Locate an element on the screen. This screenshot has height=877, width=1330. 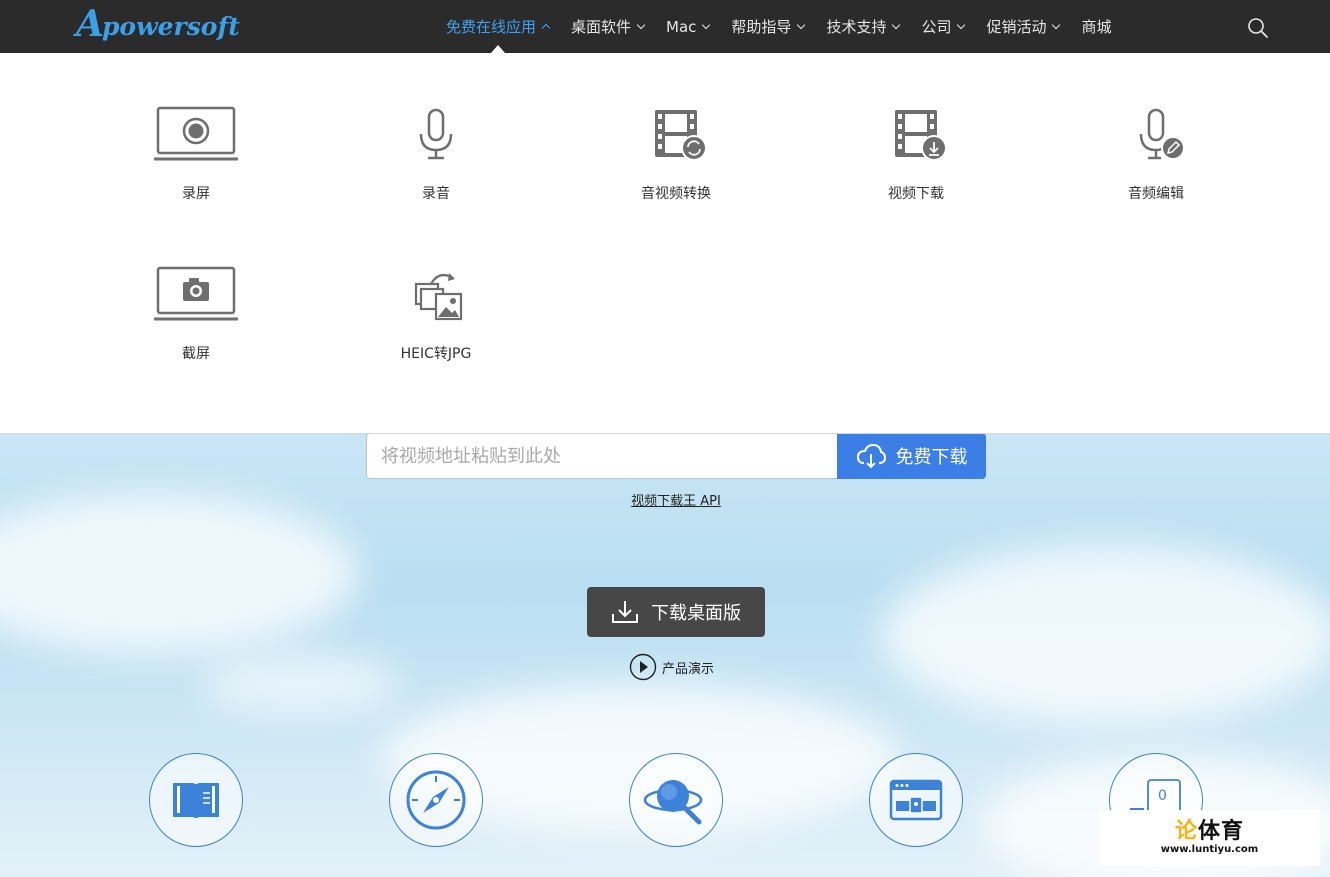
feature-secure is located at coordinates (916, 800).